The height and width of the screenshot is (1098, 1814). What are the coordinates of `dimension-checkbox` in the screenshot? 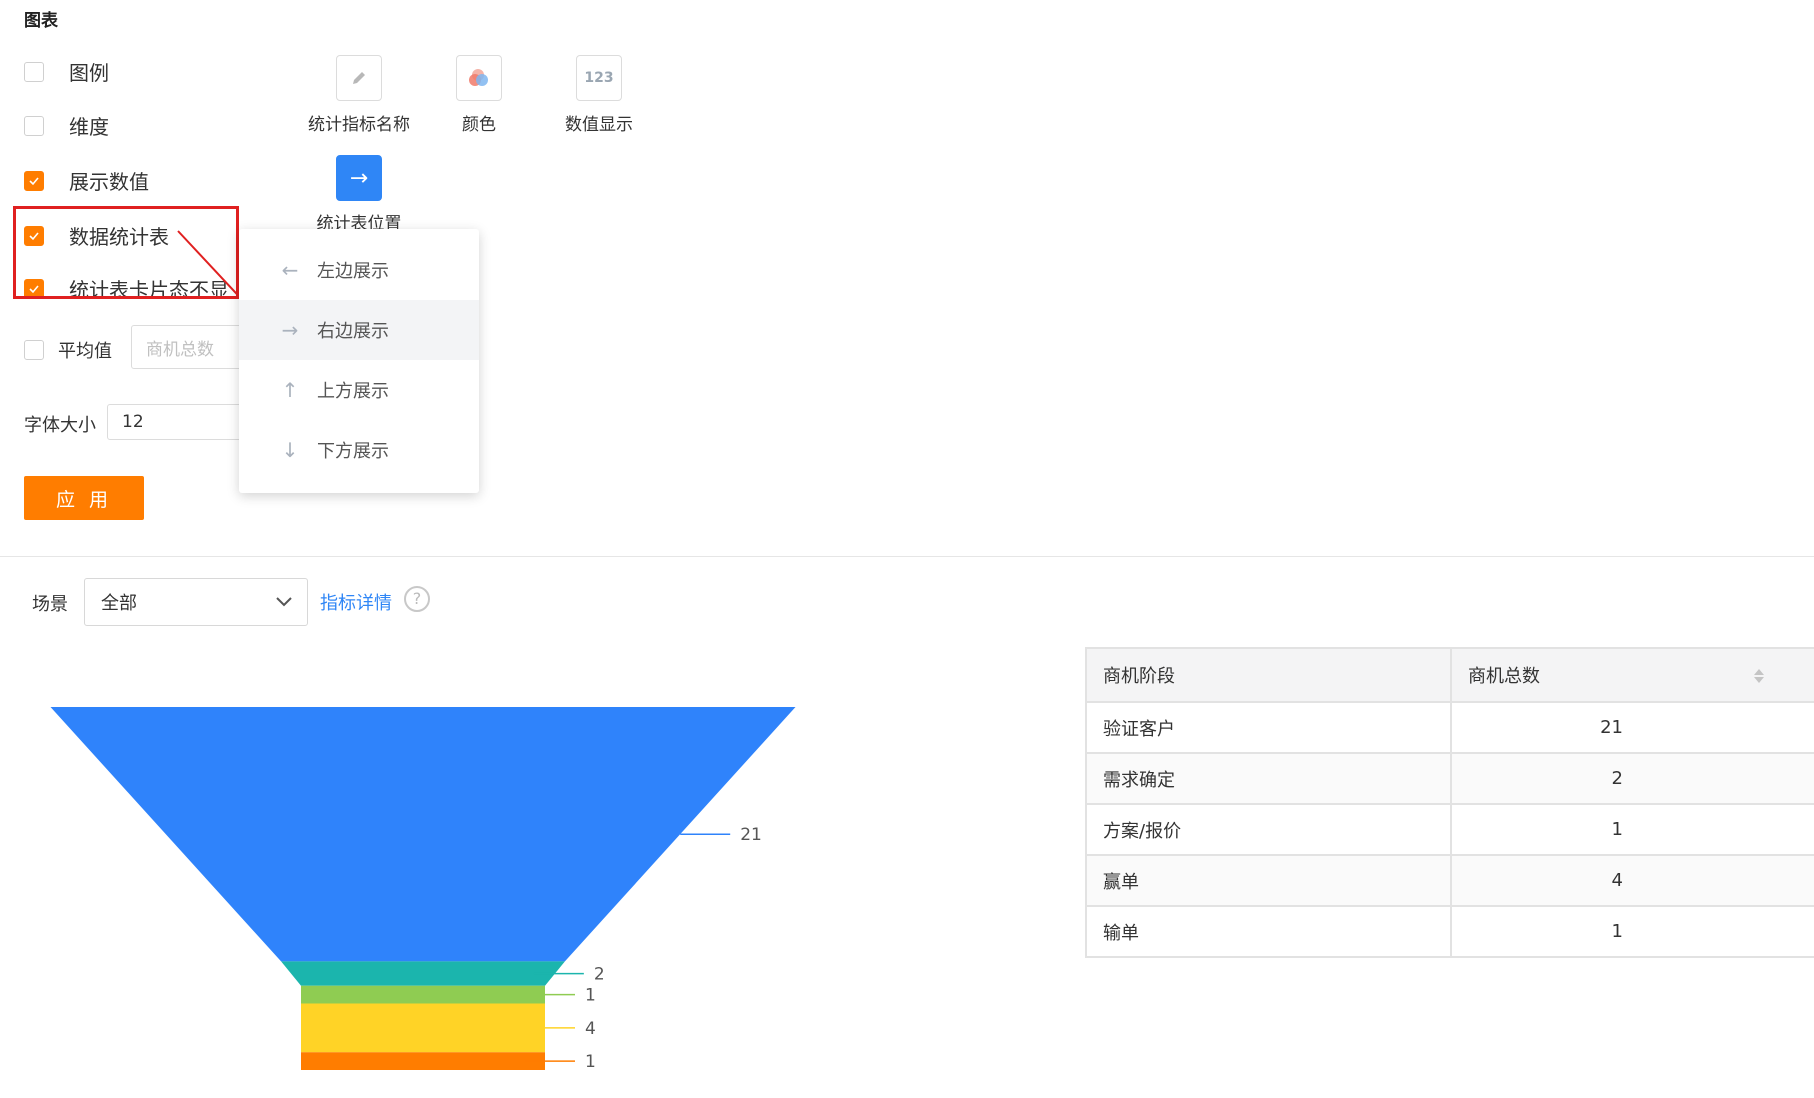 It's located at (34, 125).